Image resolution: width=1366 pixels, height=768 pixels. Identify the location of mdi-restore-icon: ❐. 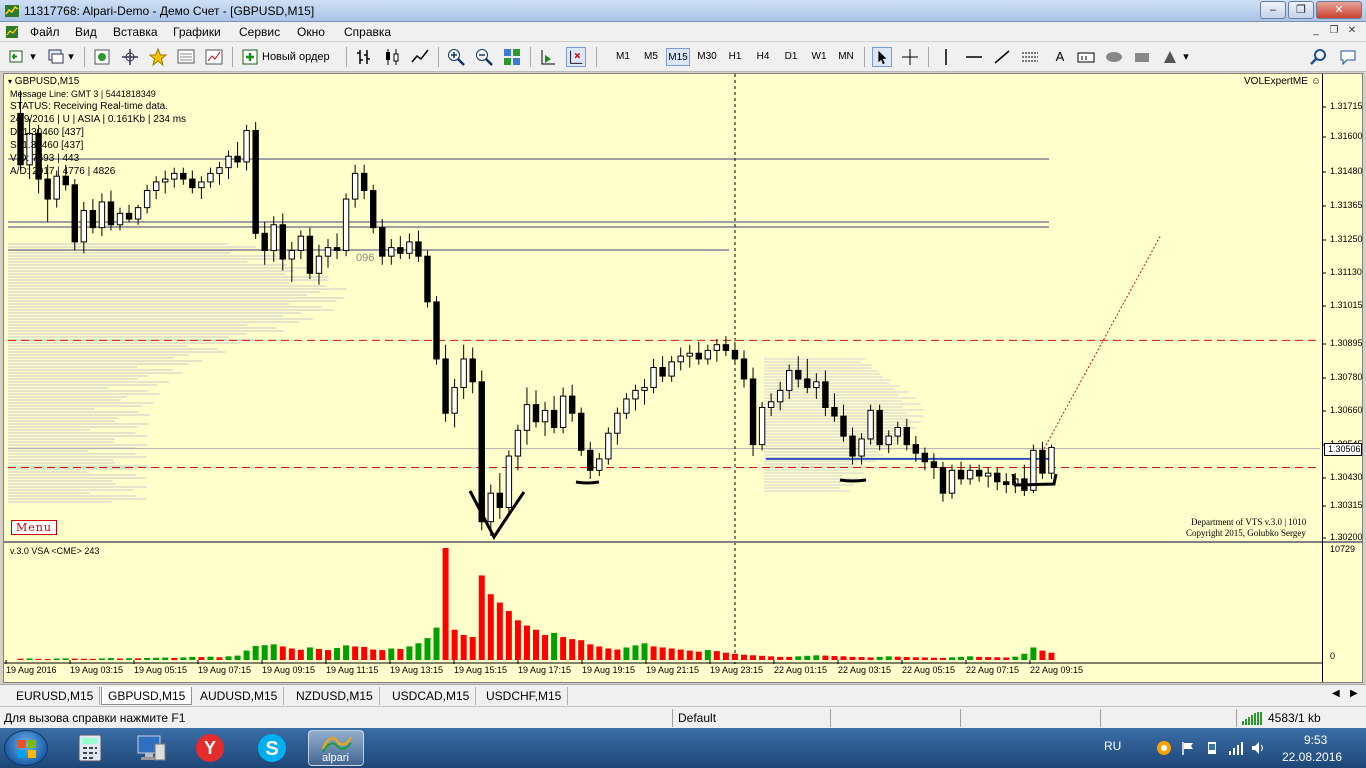
(1334, 31).